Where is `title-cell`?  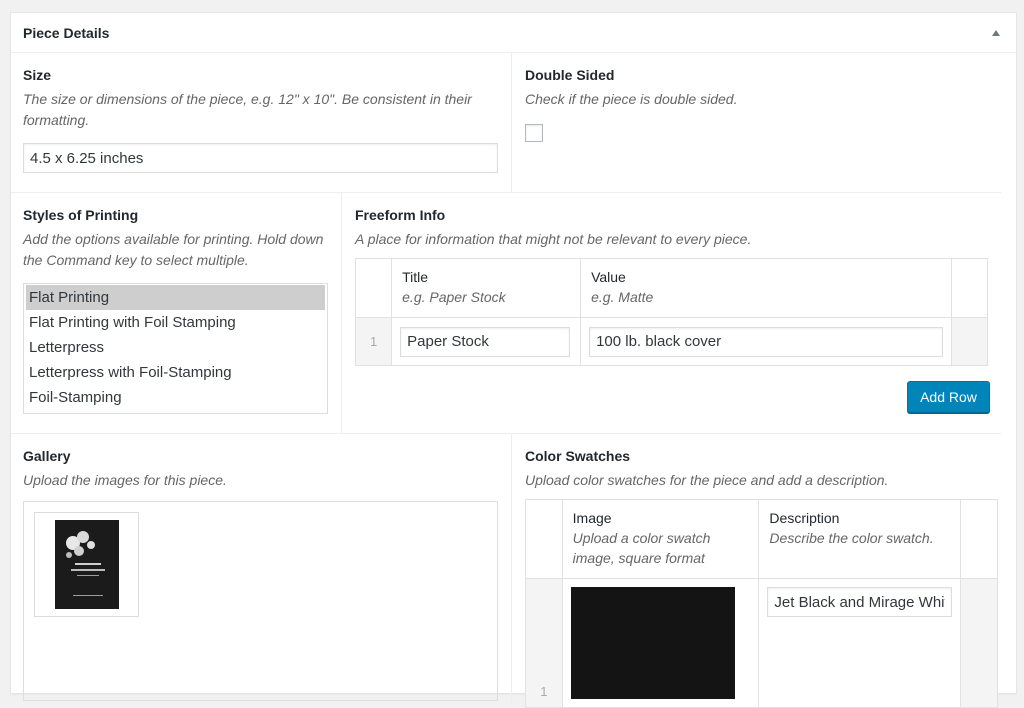 title-cell is located at coordinates (486, 341).